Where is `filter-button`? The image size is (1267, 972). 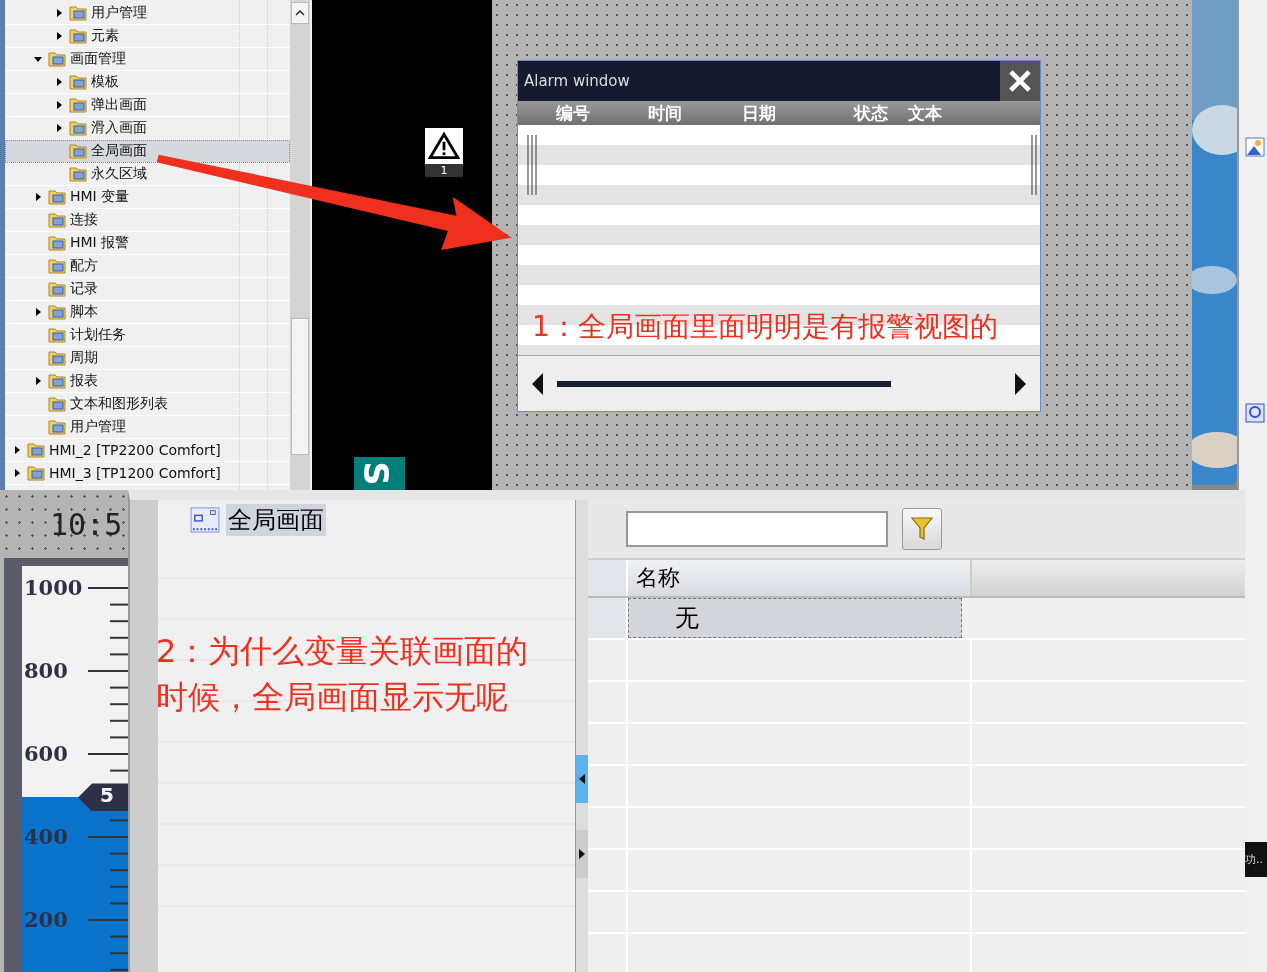 filter-button is located at coordinates (922, 529).